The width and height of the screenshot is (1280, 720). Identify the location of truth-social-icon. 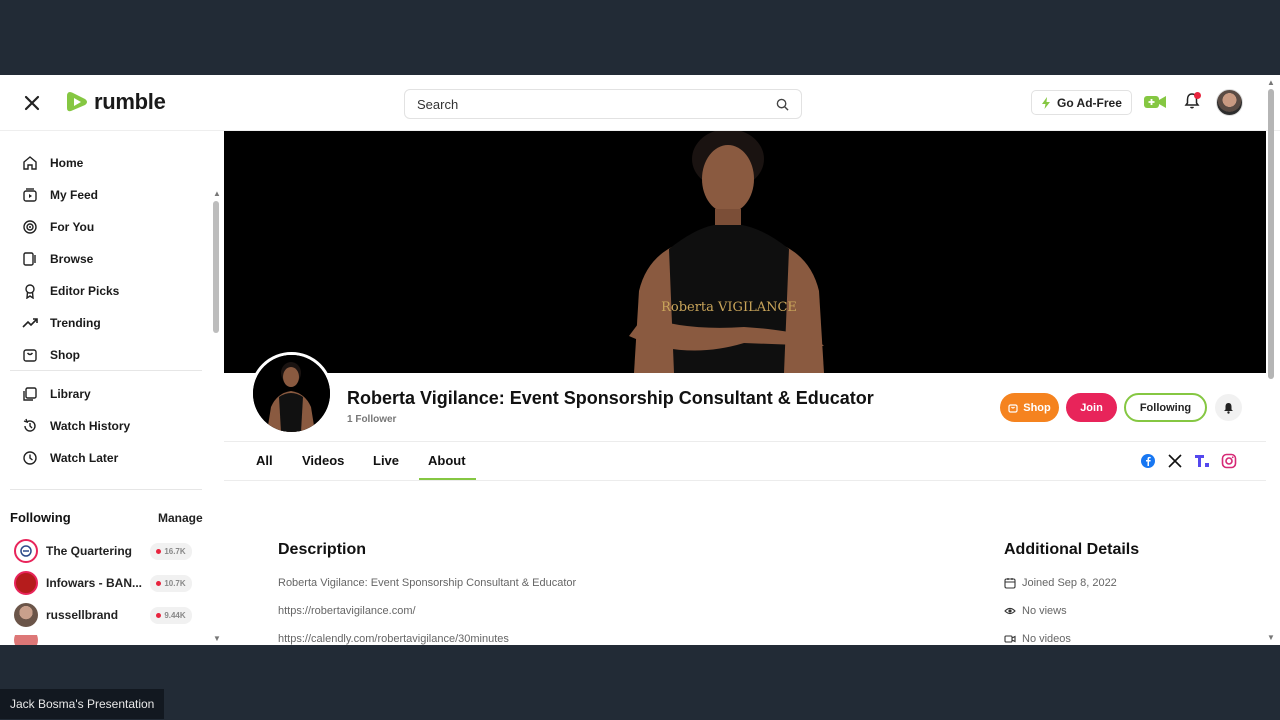
(1202, 461).